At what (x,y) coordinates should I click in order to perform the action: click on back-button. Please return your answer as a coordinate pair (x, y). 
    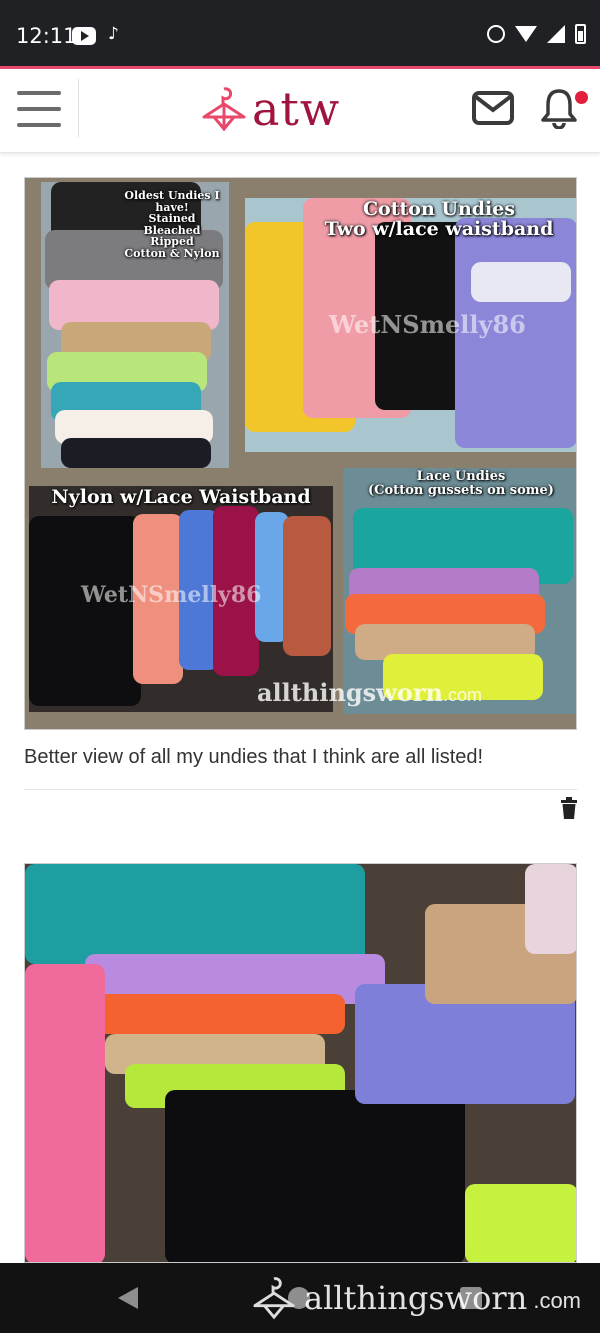
    Looking at the image, I should click on (128, 1298).